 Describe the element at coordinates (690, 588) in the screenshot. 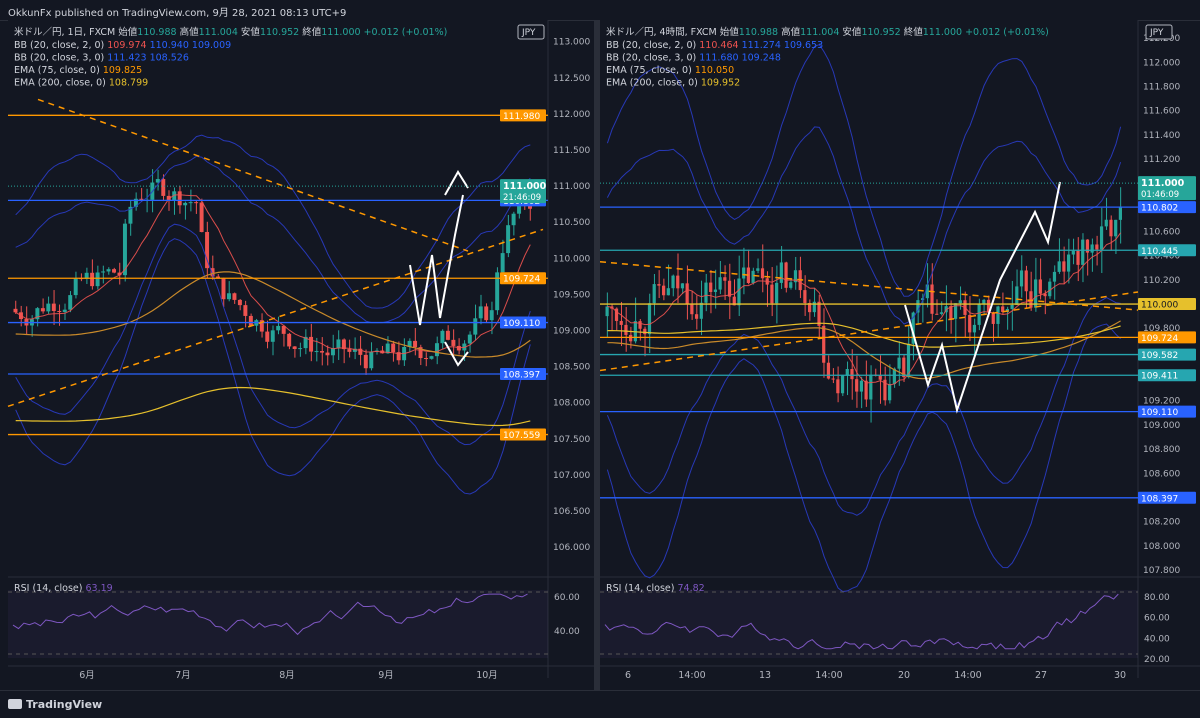

I see `rsi-value: 74.82` at that location.